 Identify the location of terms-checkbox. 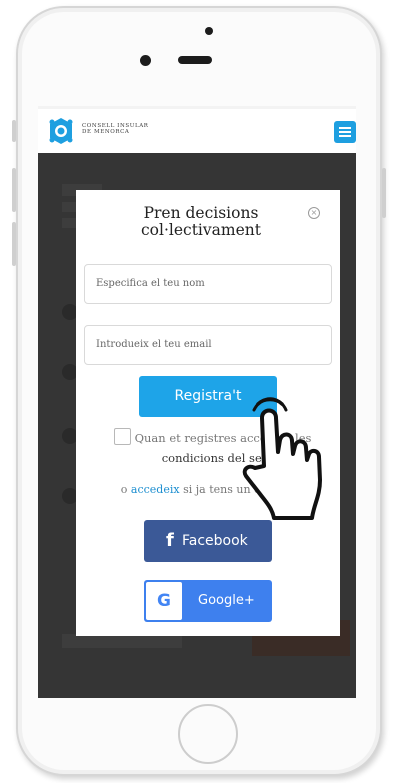
(122, 436).